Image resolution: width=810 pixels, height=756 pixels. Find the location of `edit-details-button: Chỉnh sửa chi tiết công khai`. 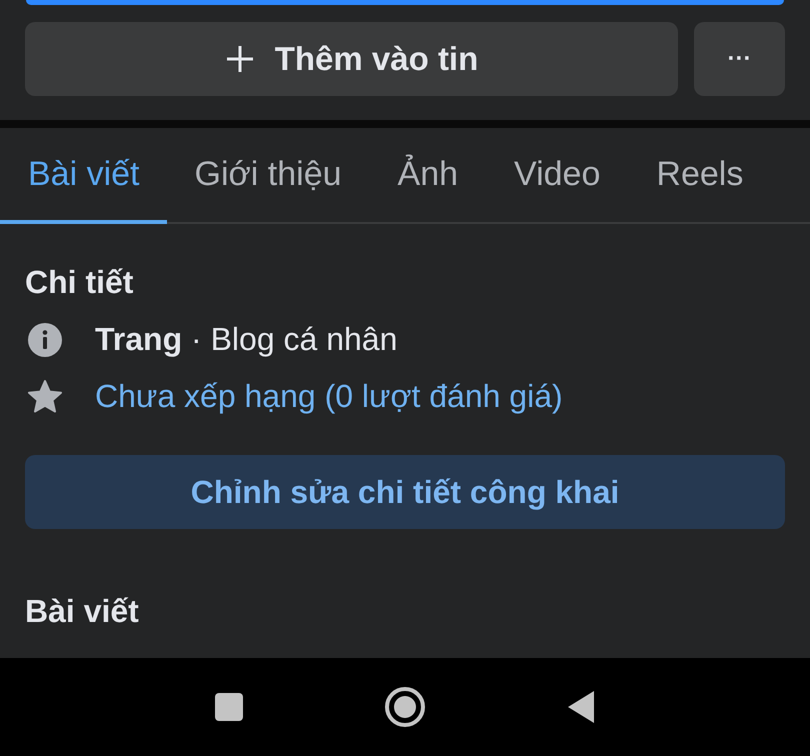

edit-details-button: Chỉnh sửa chi tiết công khai is located at coordinates (405, 492).